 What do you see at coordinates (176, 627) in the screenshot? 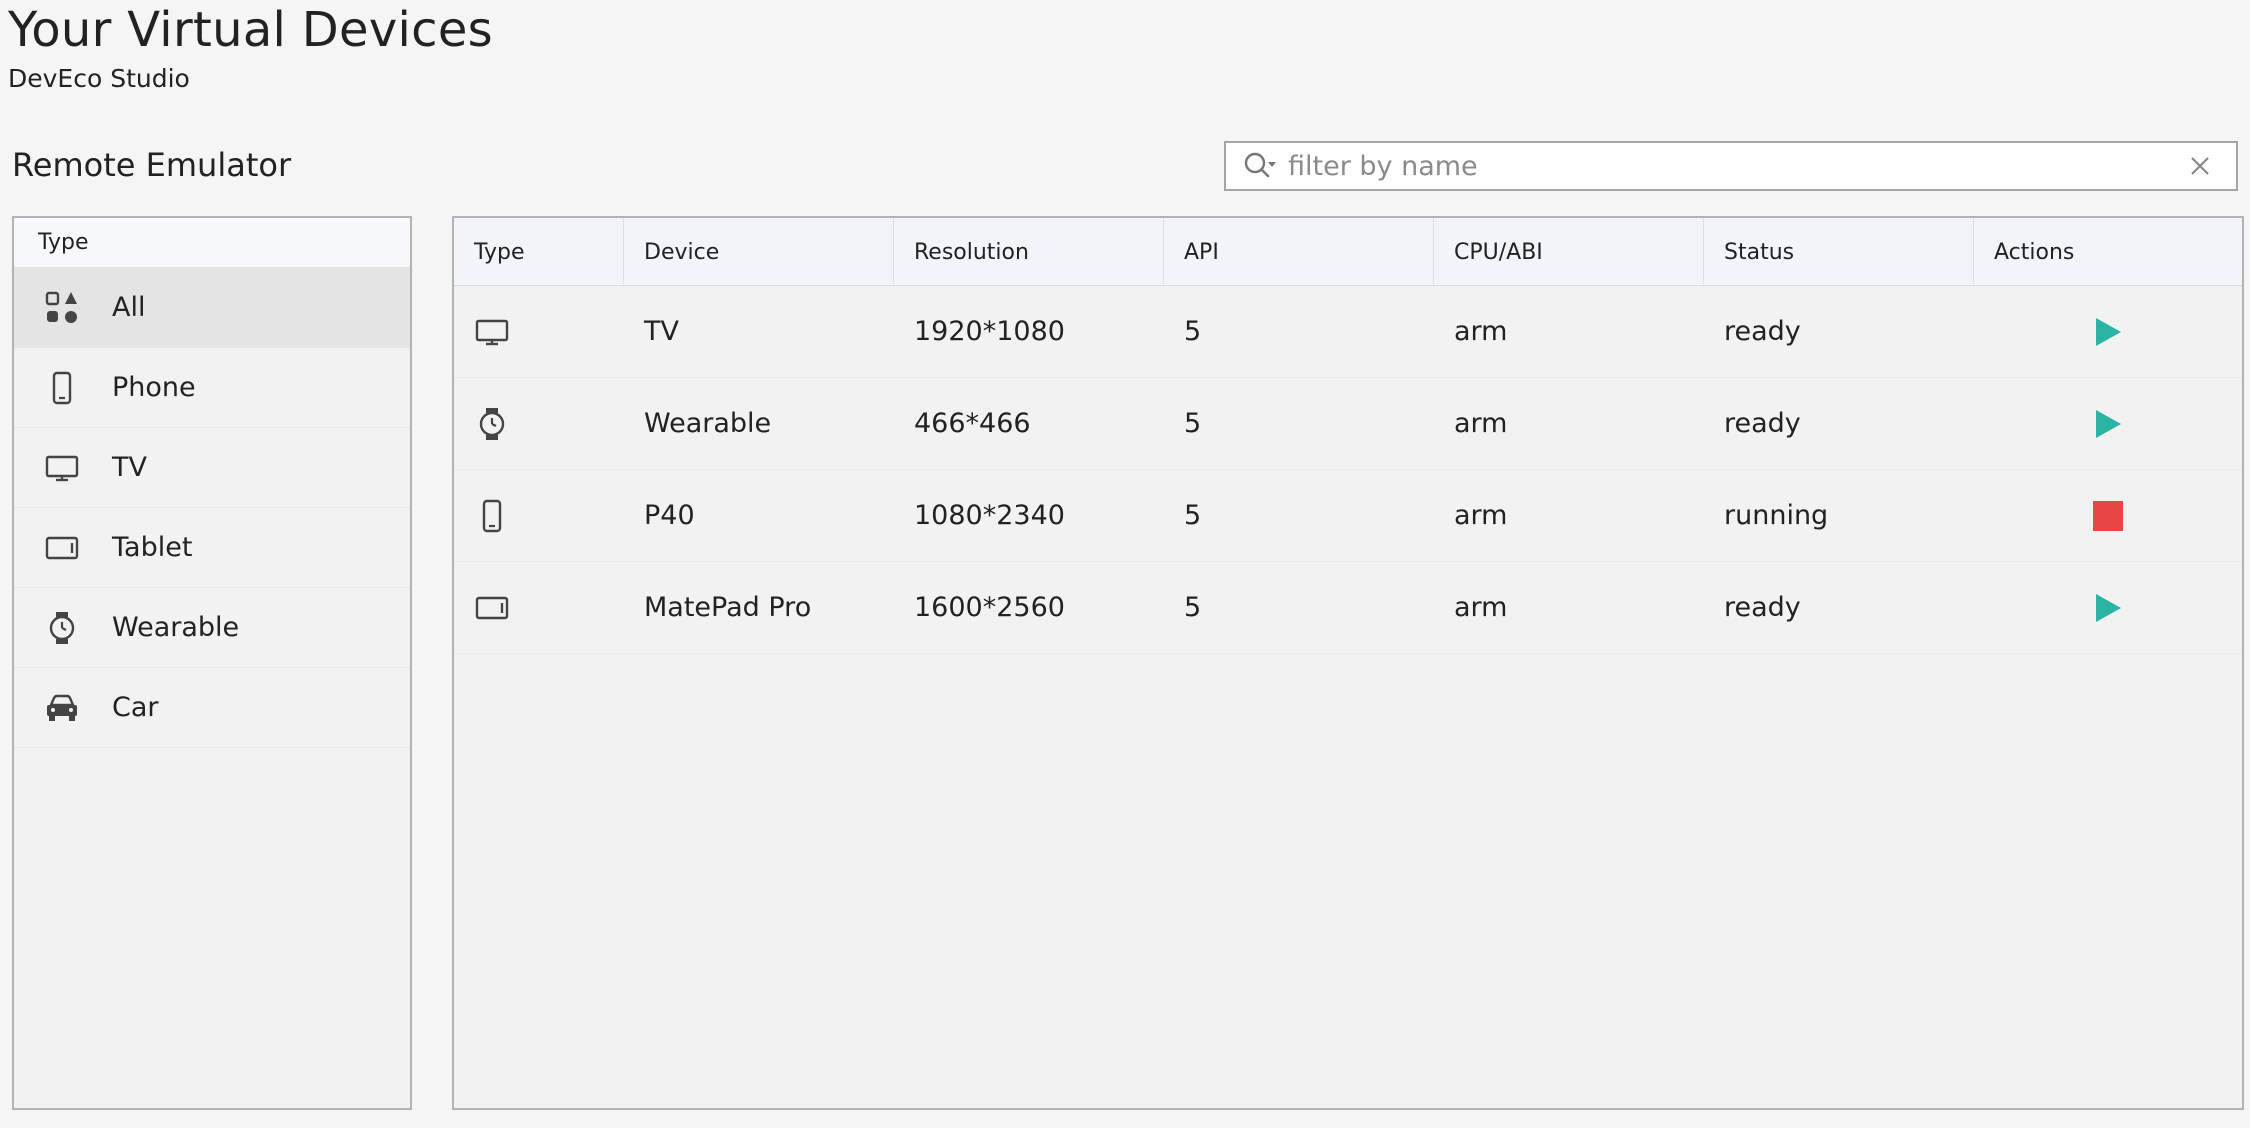
I see `type-item-label: Wearable` at bounding box center [176, 627].